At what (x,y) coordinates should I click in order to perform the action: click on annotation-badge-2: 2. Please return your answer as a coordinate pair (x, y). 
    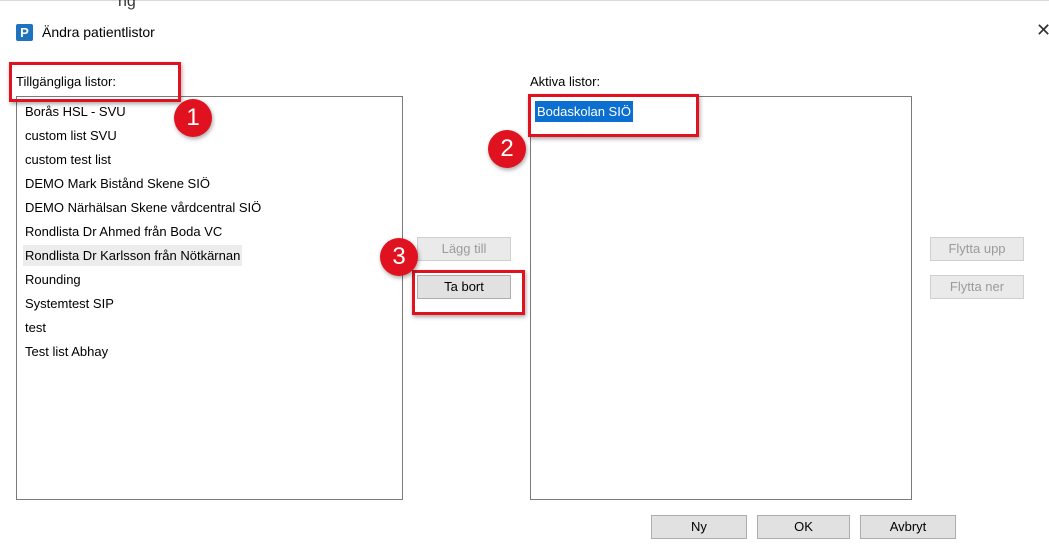
    Looking at the image, I should click on (507, 149).